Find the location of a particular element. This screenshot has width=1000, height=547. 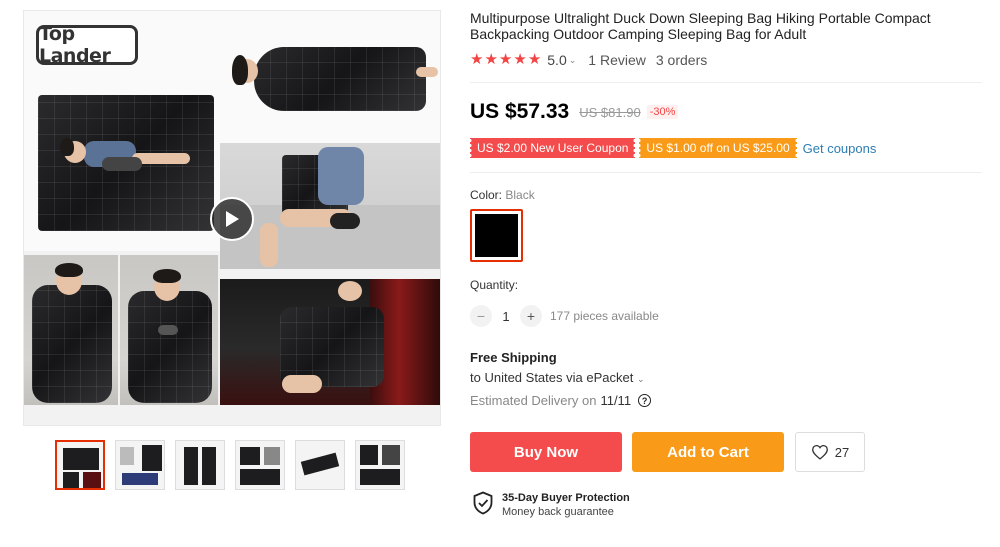

store-coupon: US $1.00 off on US $25.00 is located at coordinates (718, 148).